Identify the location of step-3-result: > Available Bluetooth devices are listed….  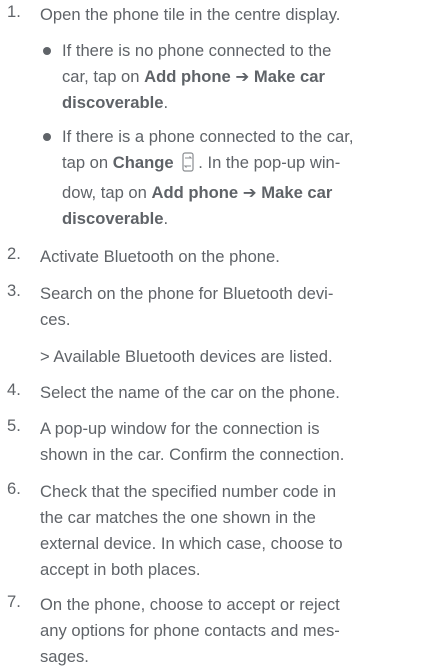
(186, 356).